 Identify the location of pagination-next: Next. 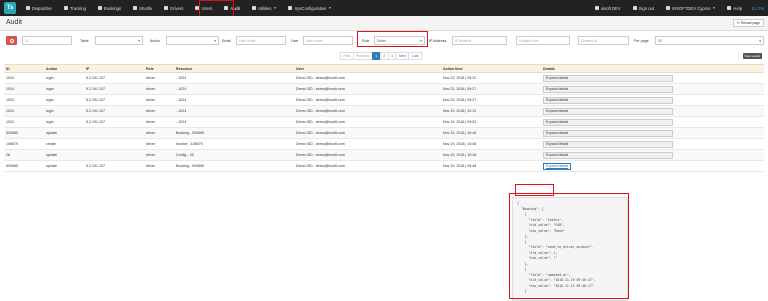
(402, 56).